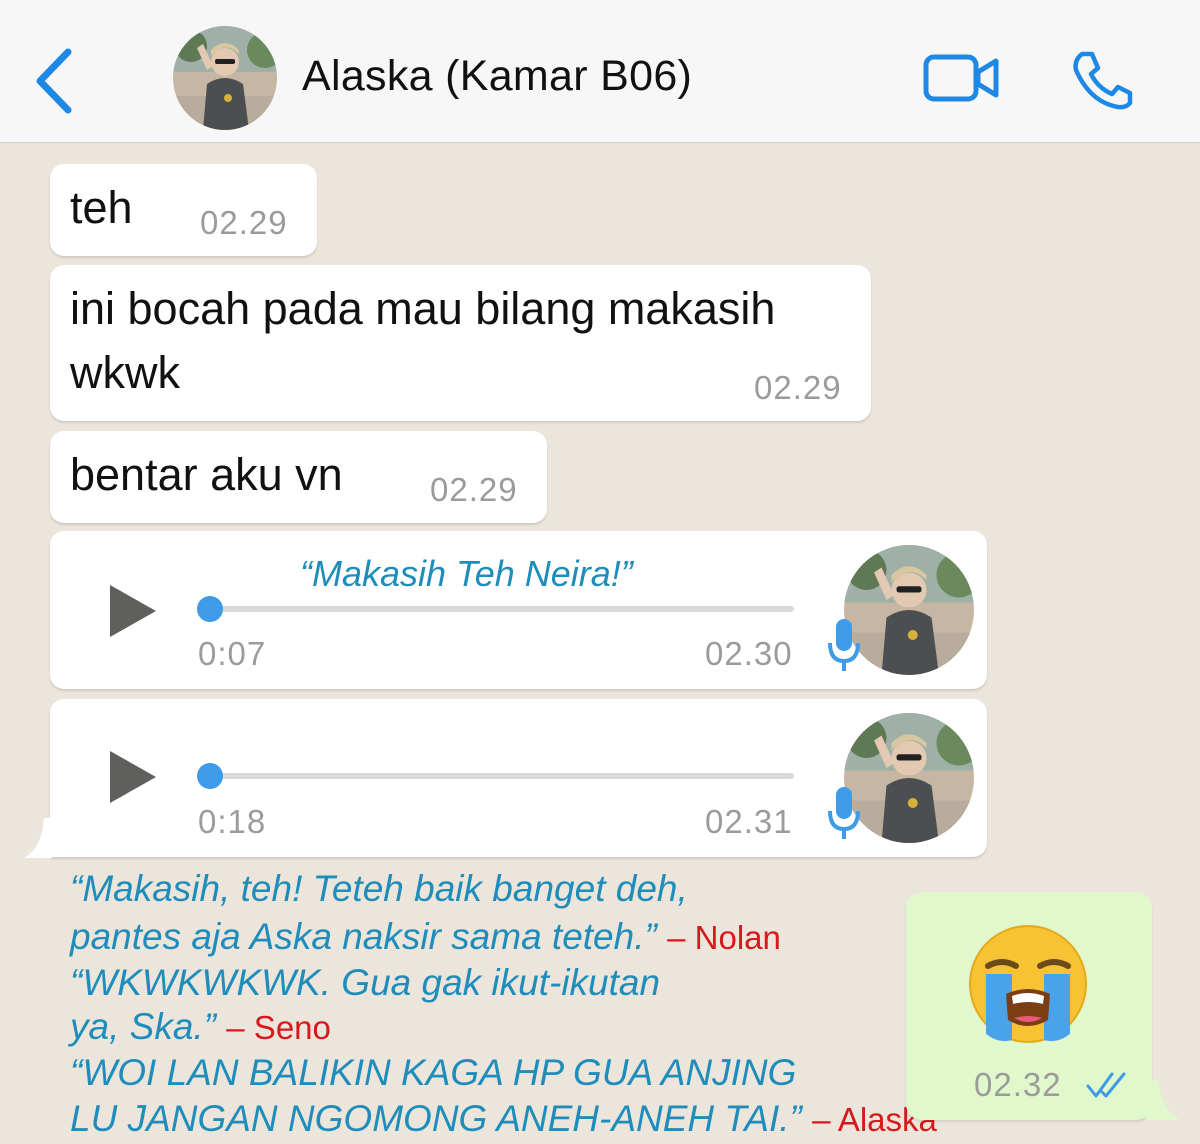 This screenshot has width=1200, height=1144. What do you see at coordinates (232, 821) in the screenshot?
I see `voice-note-duration: 0:18` at bounding box center [232, 821].